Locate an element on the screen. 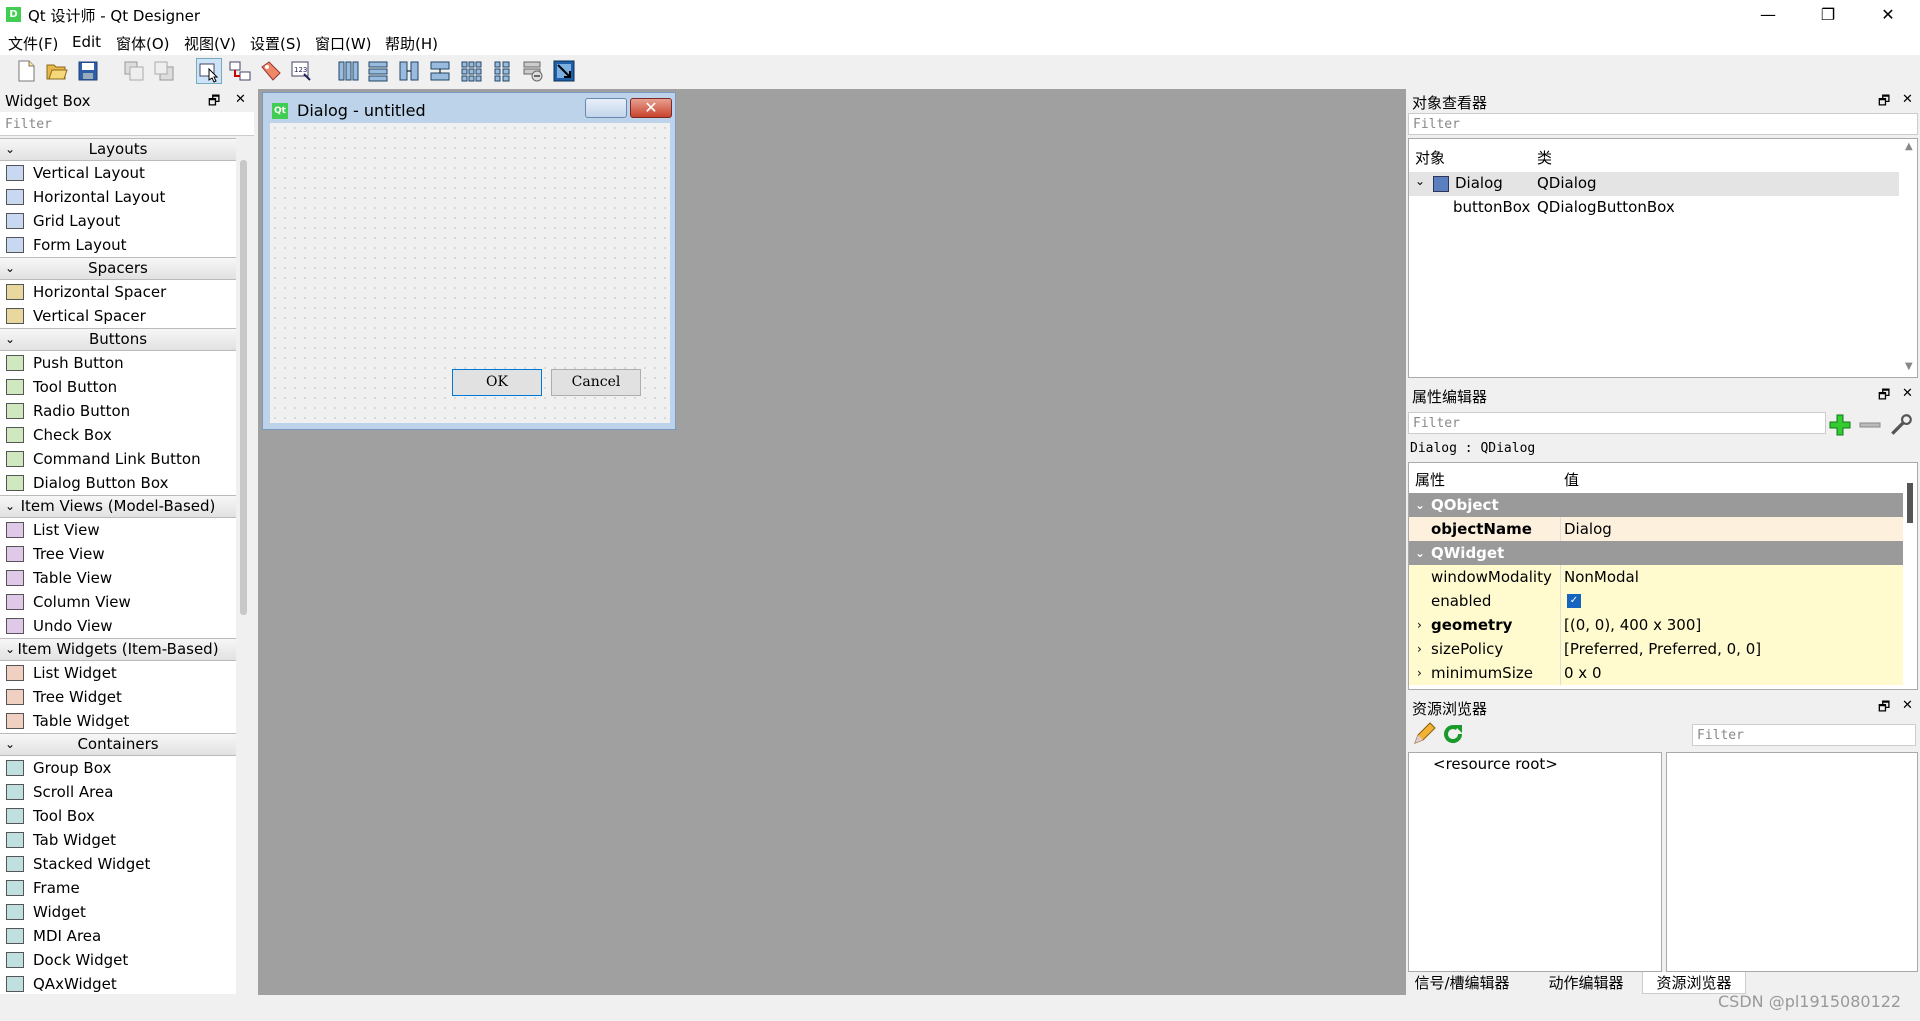  close-button: ✕ is located at coordinates (1888, 14).